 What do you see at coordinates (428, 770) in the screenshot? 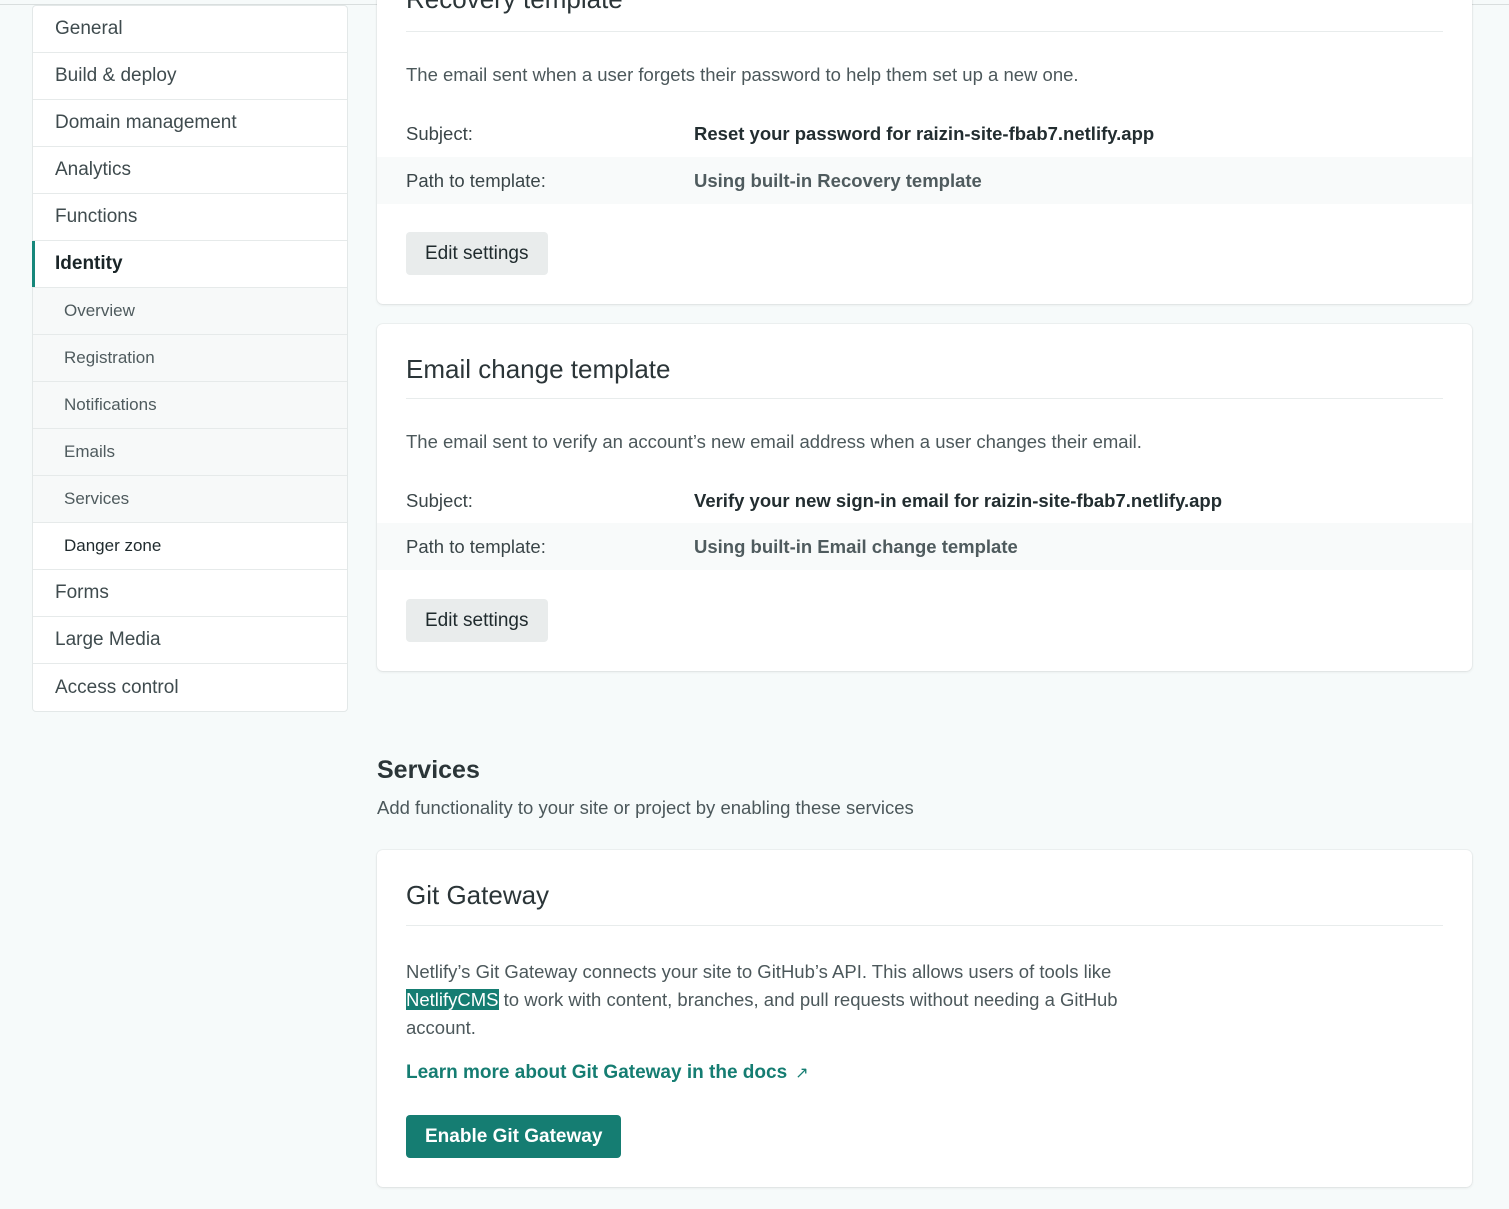
I see `services-heading: Services` at bounding box center [428, 770].